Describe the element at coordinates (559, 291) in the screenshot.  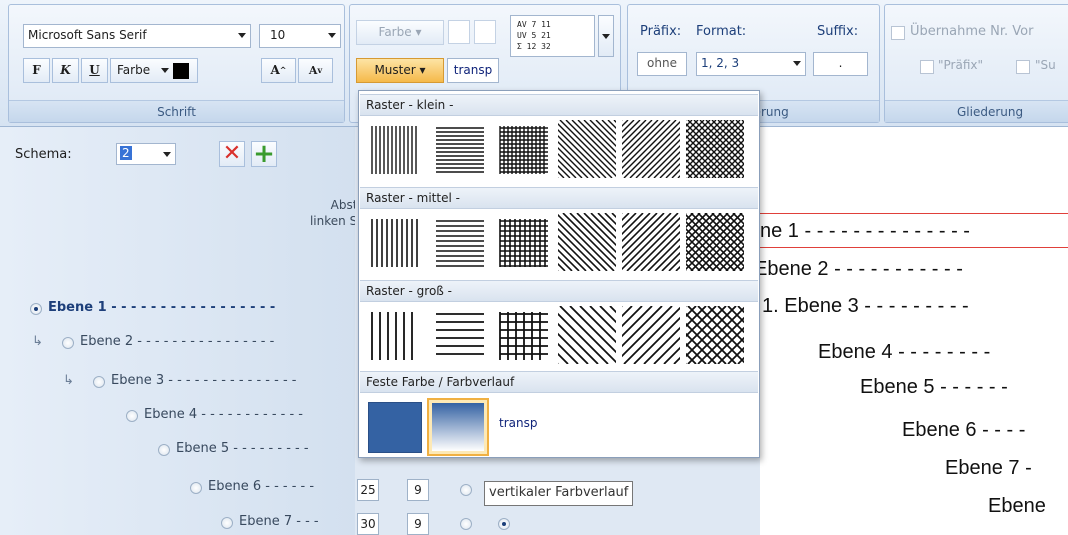
I see `section-raster-gross: Raster - groß -` at that location.